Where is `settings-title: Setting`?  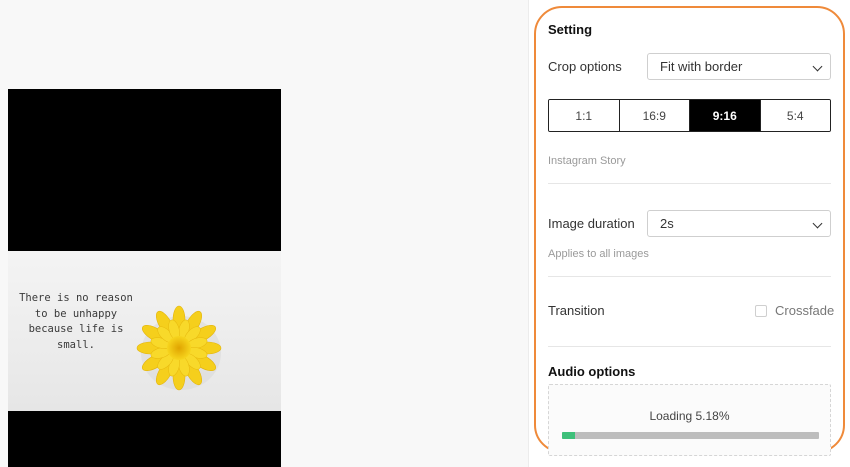
settings-title: Setting is located at coordinates (570, 29).